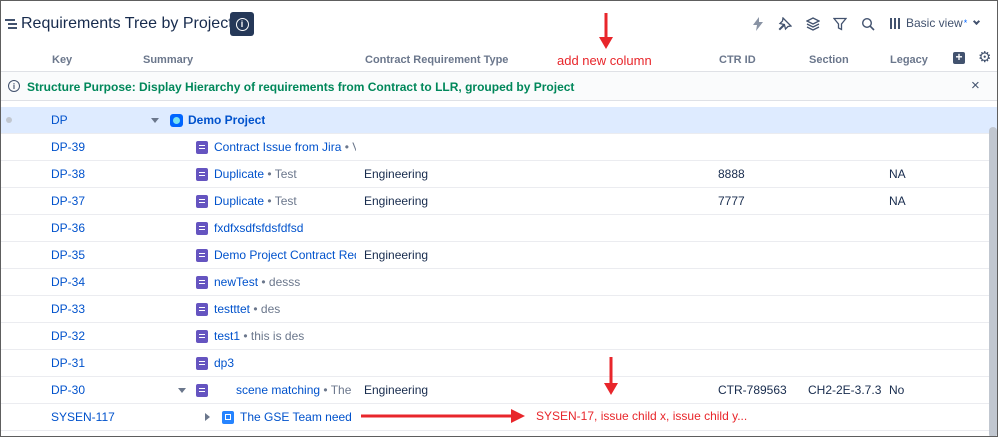 The image size is (998, 437). Describe the element at coordinates (296, 417) in the screenshot. I see `issue-title-link: The GSE Team needs t` at that location.